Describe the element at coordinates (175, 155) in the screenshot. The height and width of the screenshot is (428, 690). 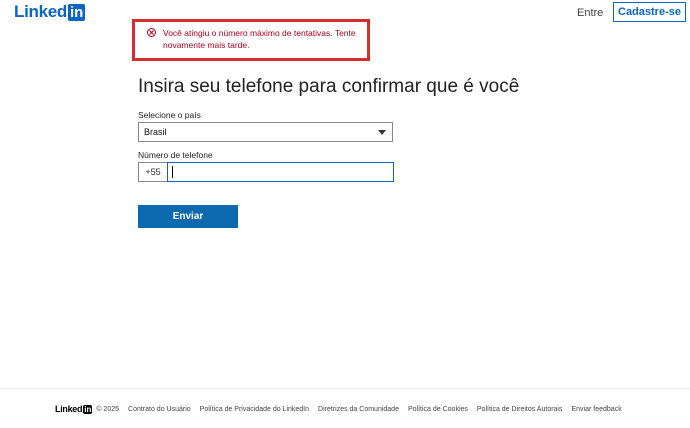
I see `phone-label: Número de telefone` at that location.